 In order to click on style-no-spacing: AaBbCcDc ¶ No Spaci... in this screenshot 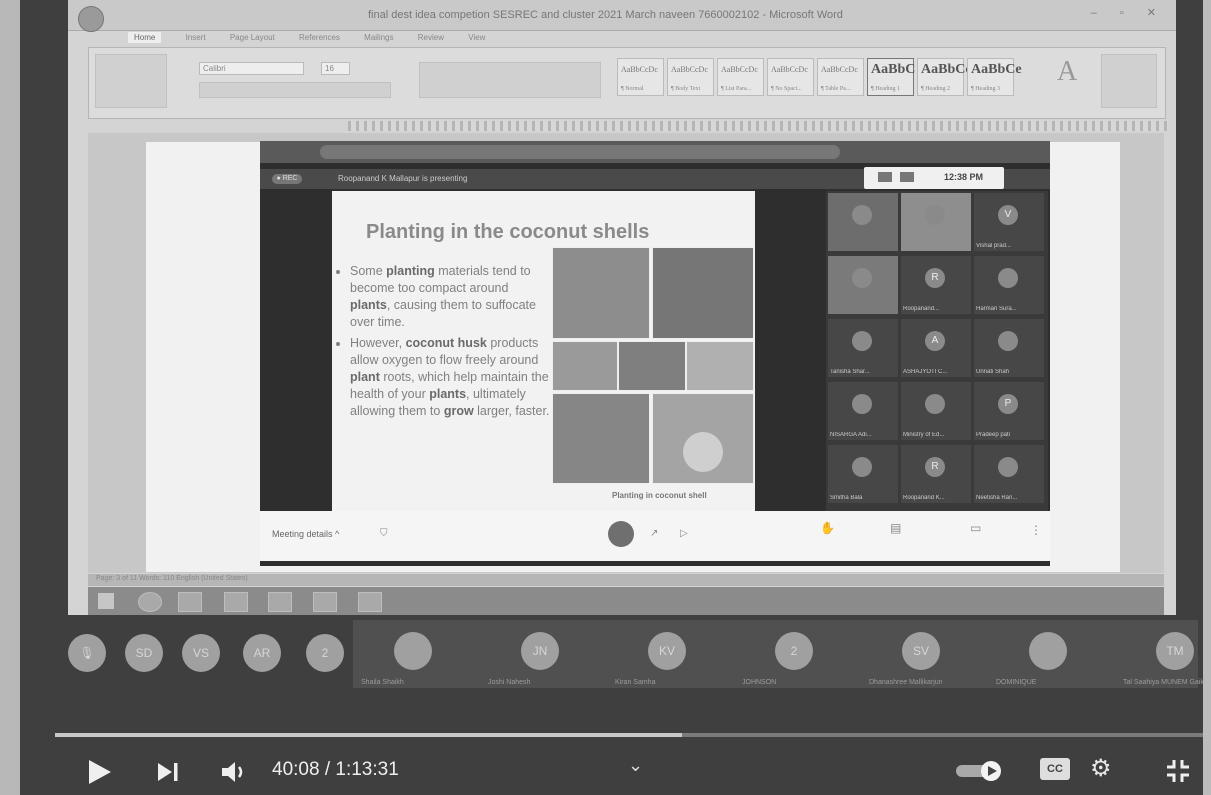, I will do `click(790, 77)`.